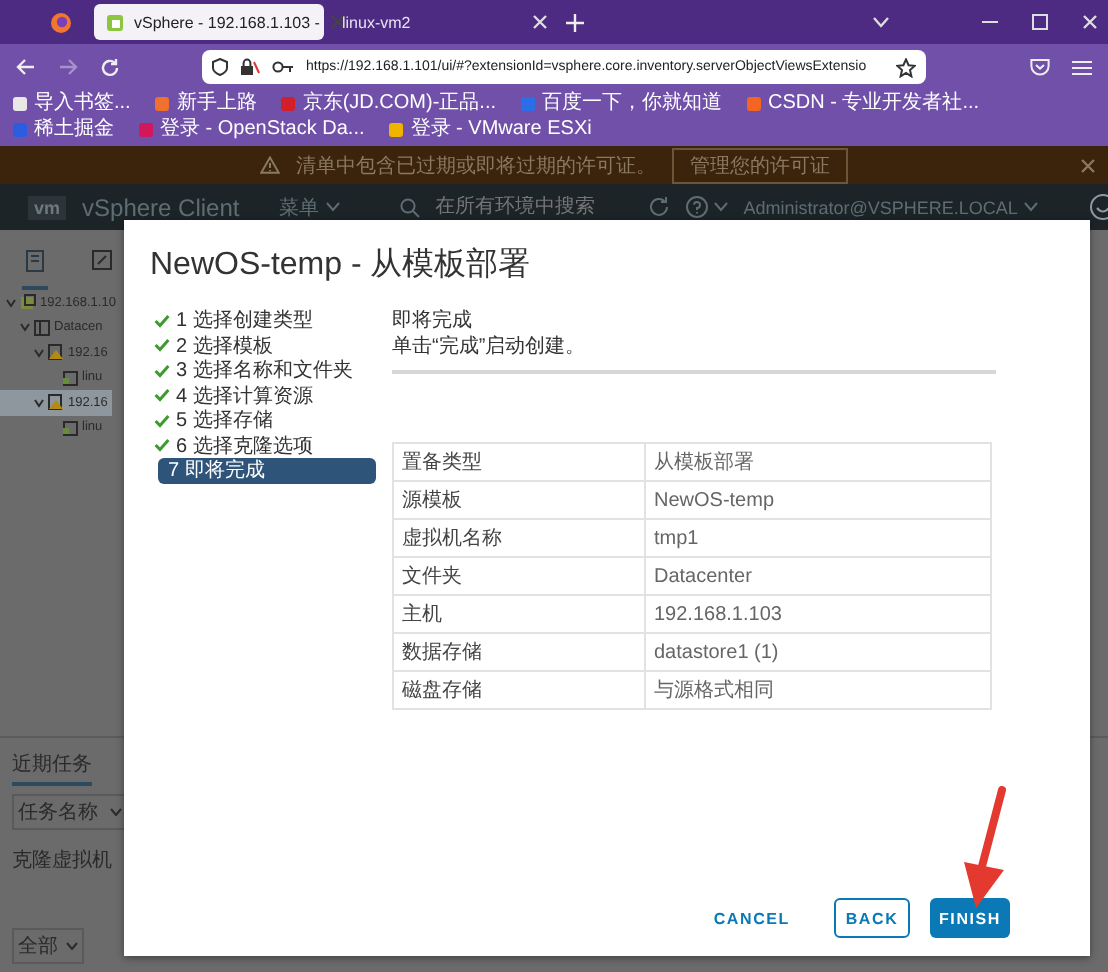 Image resolution: width=1108 pixels, height=972 pixels. What do you see at coordinates (1040, 67) in the screenshot?
I see `pocket-icon` at bounding box center [1040, 67].